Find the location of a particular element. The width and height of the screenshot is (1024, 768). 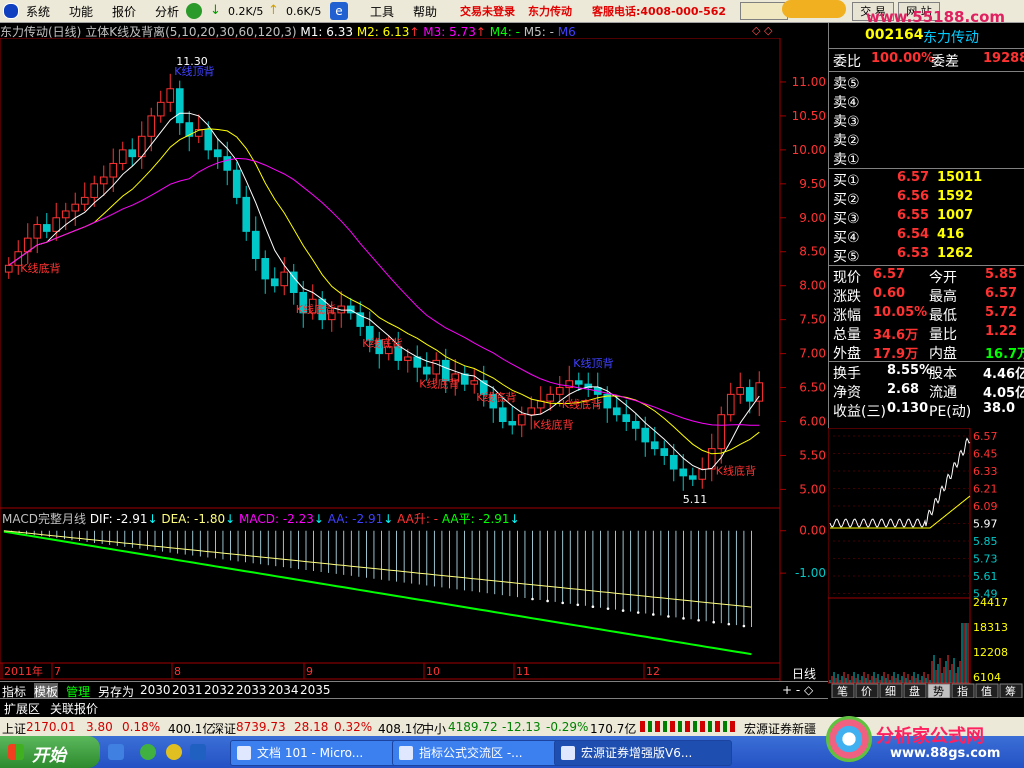

dea-value: DEA: -1.80 is located at coordinates (193, 519).